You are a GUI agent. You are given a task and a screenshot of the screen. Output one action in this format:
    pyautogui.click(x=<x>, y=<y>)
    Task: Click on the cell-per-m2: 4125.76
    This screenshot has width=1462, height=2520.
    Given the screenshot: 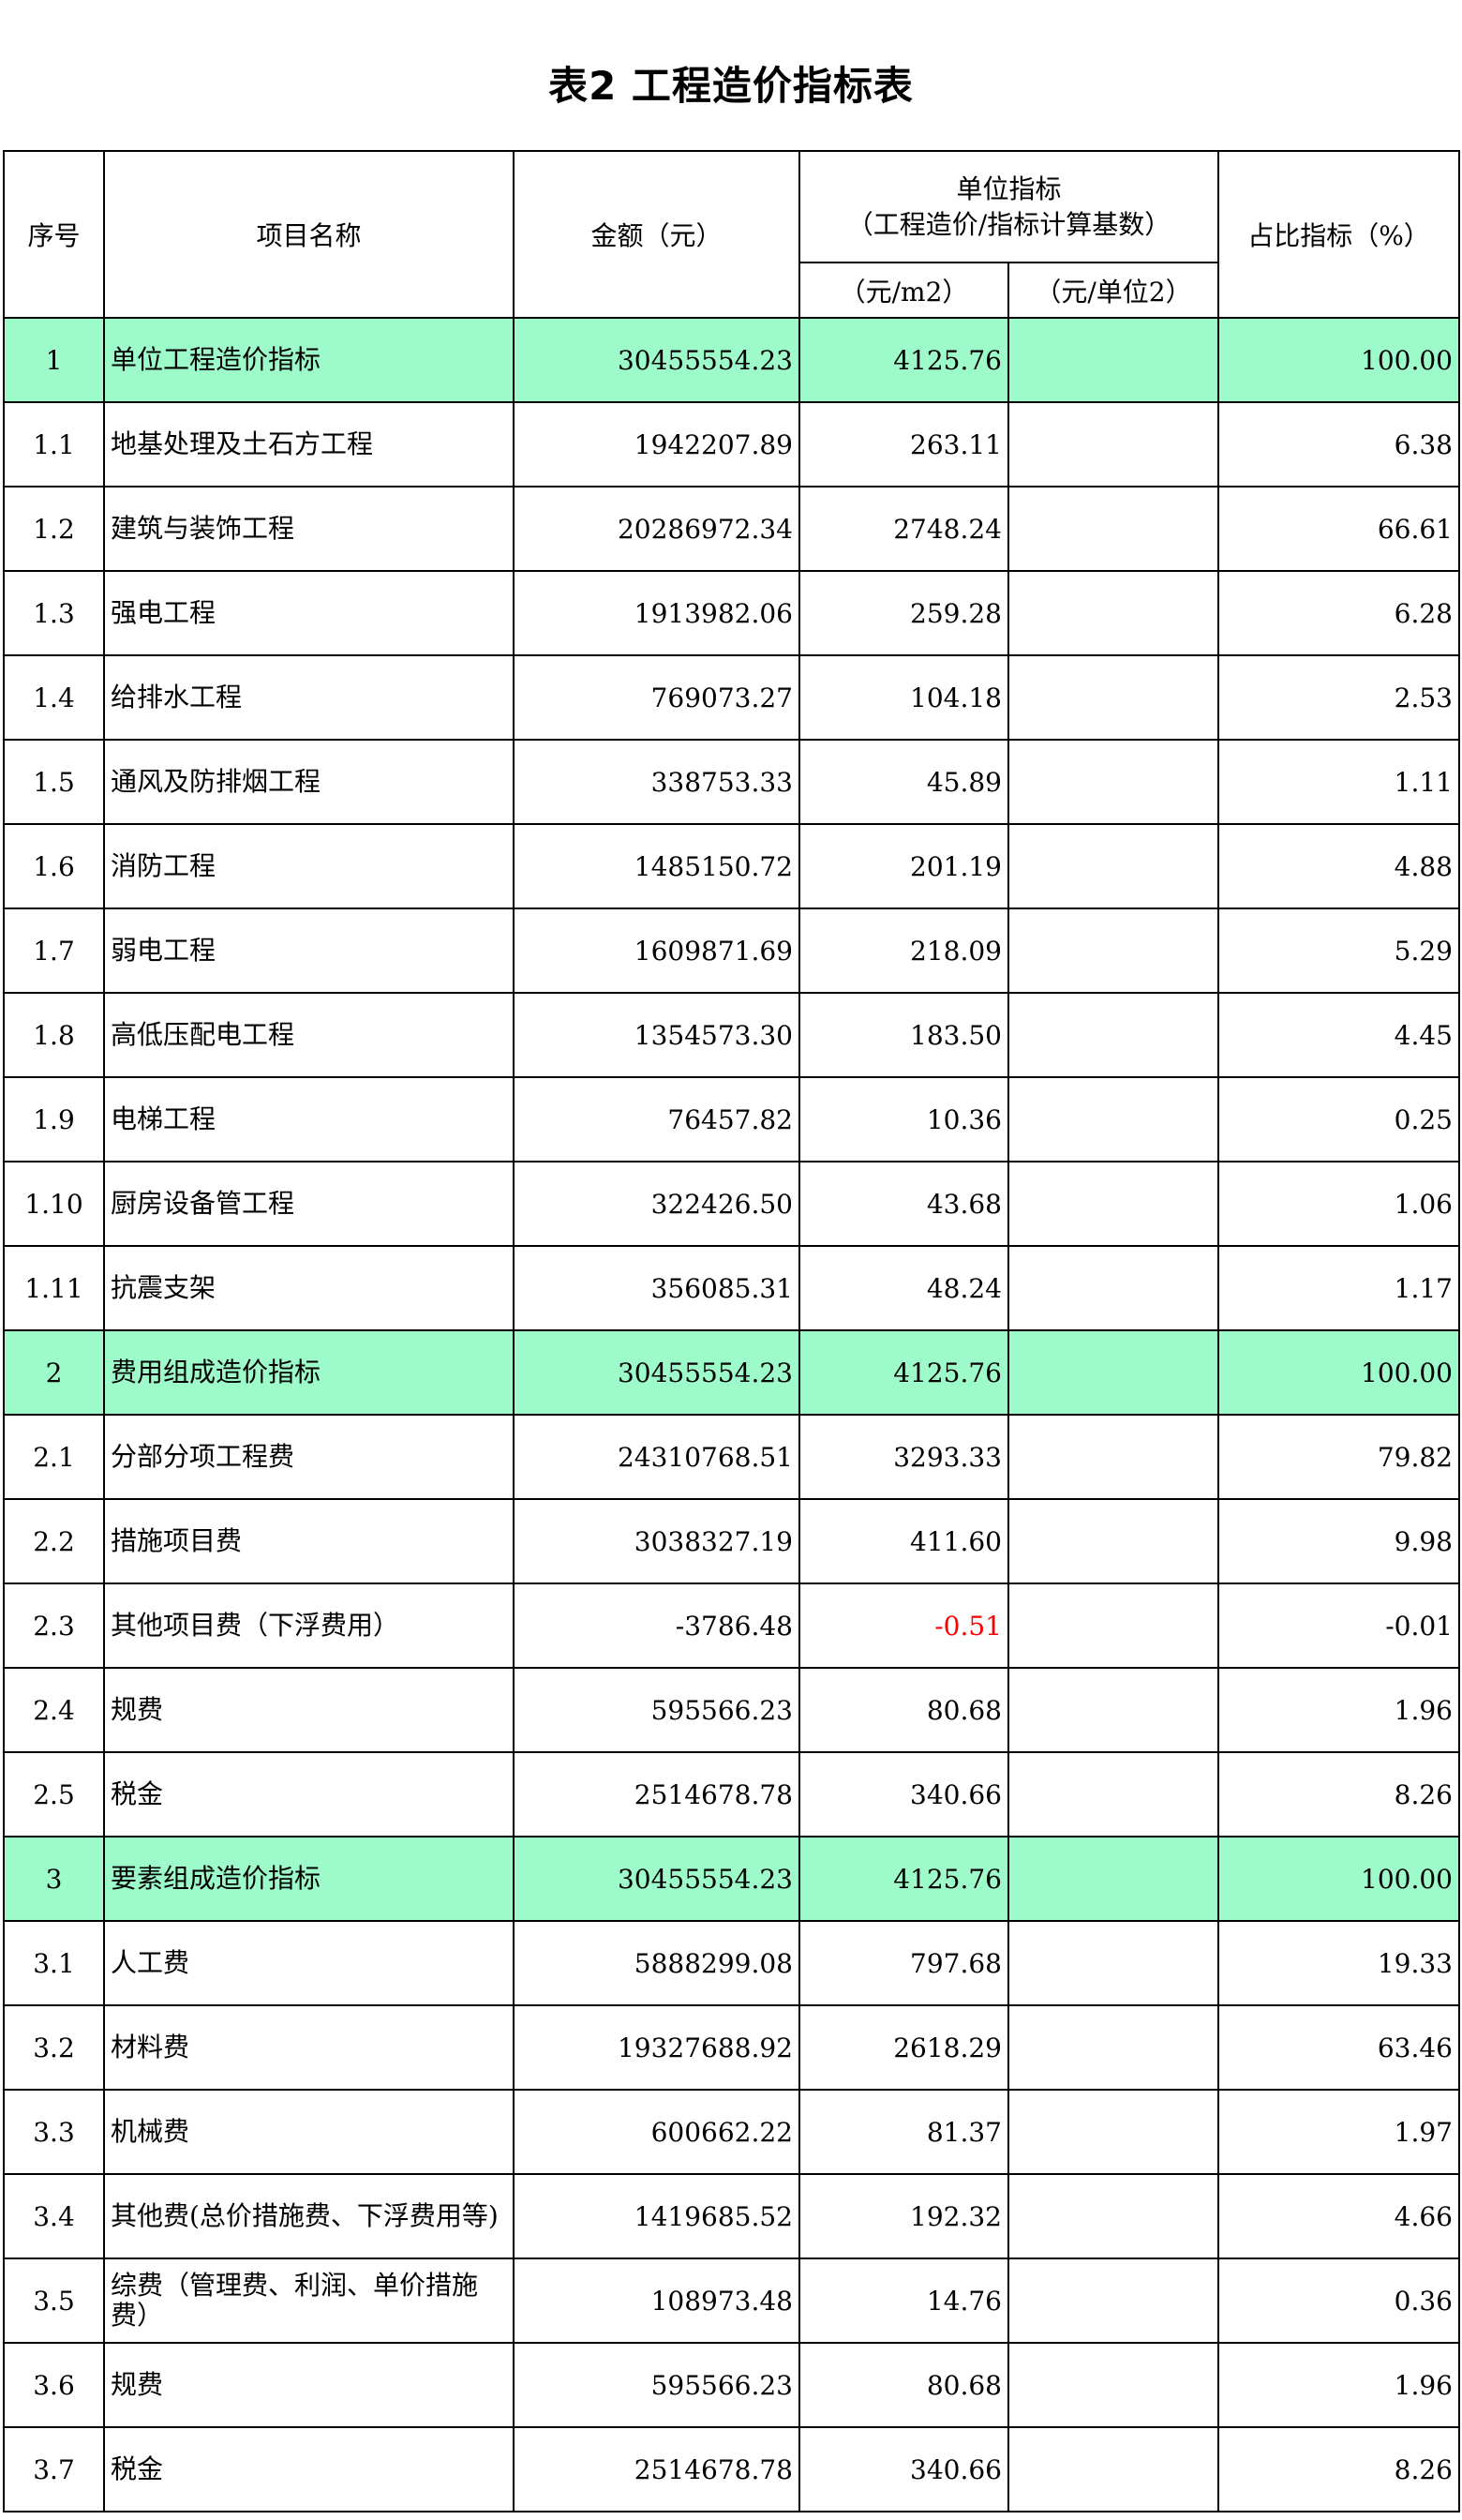 What is the action you would take?
    pyautogui.click(x=903, y=1372)
    